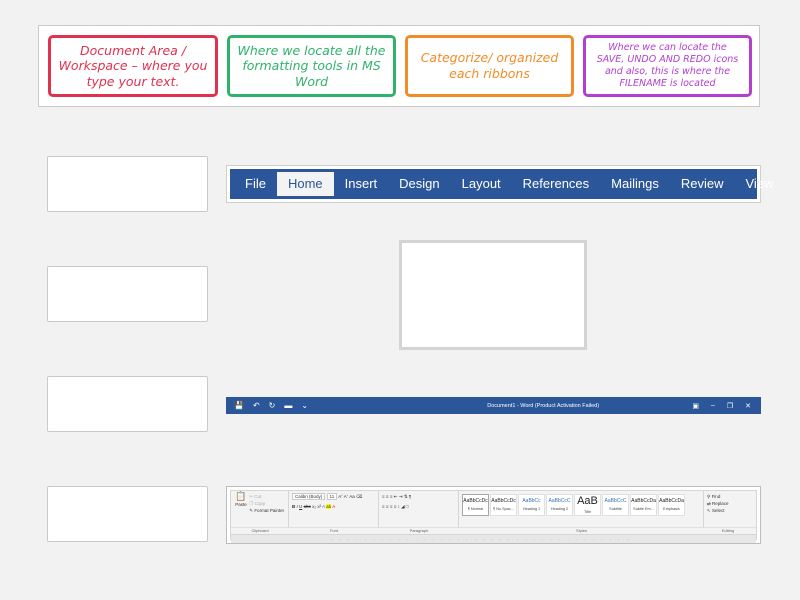 This screenshot has width=800, height=600. Describe the element at coordinates (643, 501) in the screenshot. I see `style-sample: AaBbCcDa` at that location.